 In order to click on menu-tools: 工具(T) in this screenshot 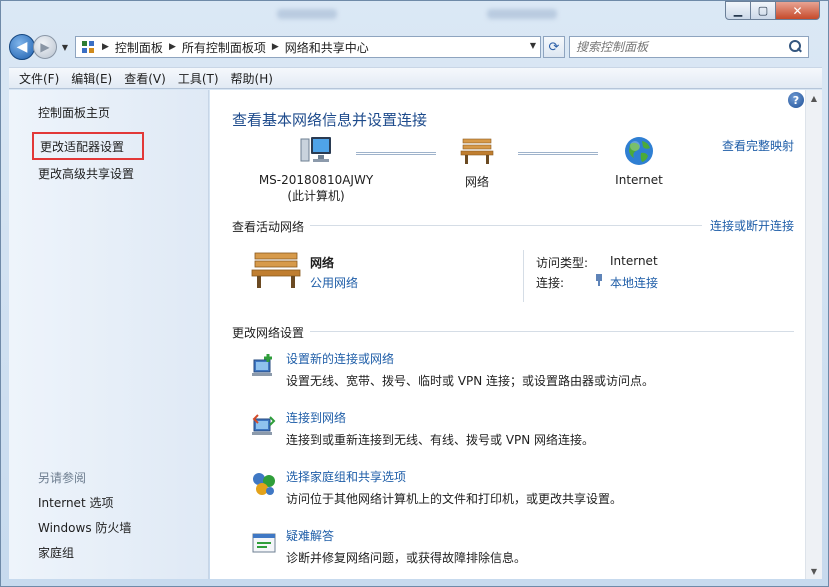, I will do `click(198, 78)`.